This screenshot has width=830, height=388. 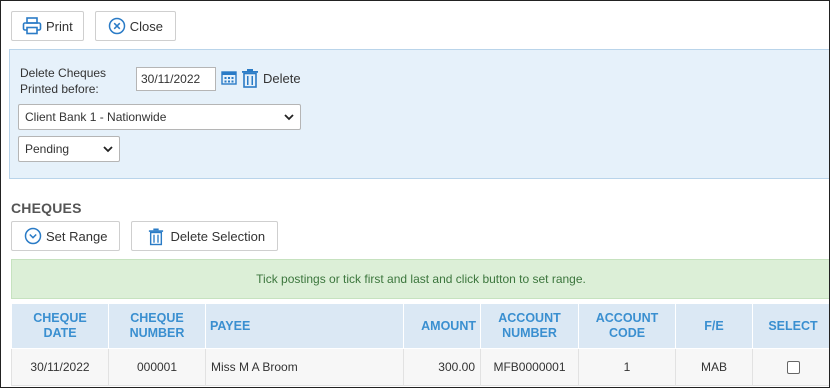 What do you see at coordinates (304, 326) in the screenshot?
I see `col-payee: PAYEE` at bounding box center [304, 326].